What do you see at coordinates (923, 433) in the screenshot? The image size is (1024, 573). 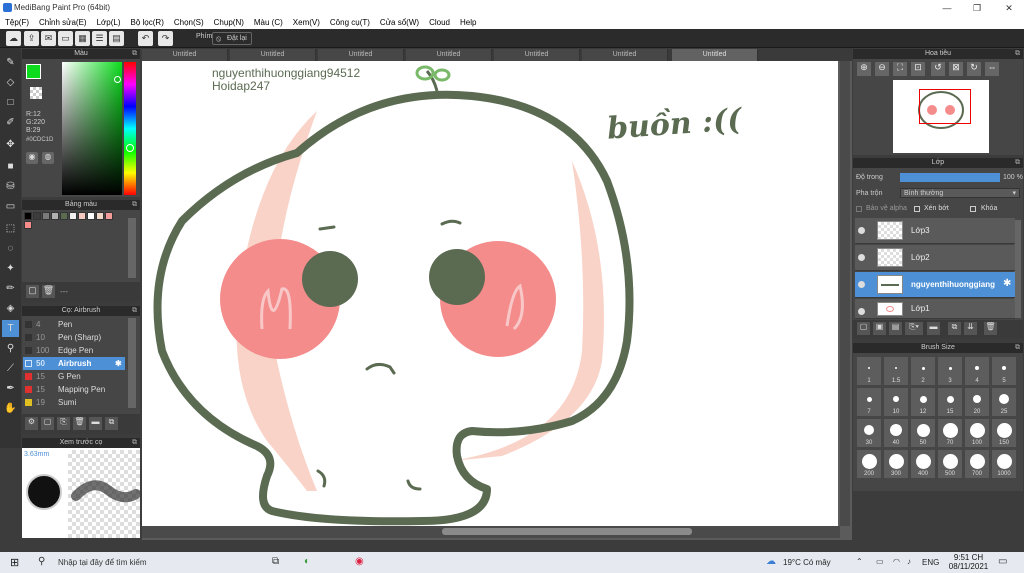 I see `brush-size-cell: 50` at bounding box center [923, 433].